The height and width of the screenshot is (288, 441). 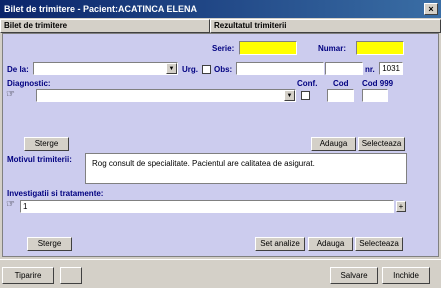 I want to click on set-analize-button: Set analize, so click(x=280, y=244).